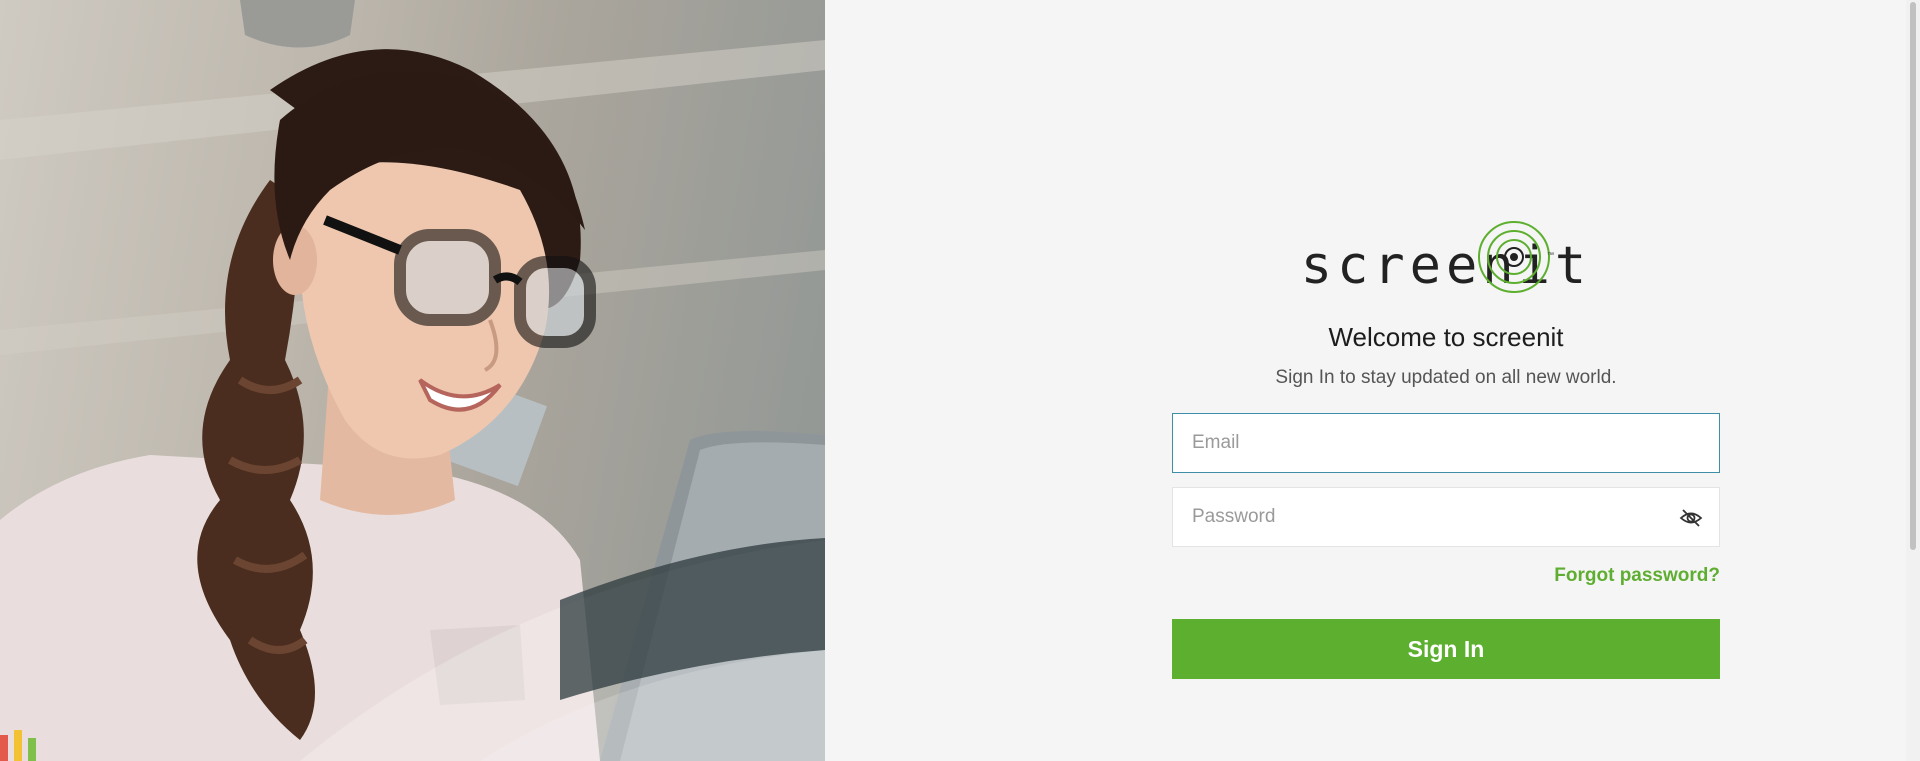 The height and width of the screenshot is (761, 1920). I want to click on email-field-wrapper, so click(1446, 443).